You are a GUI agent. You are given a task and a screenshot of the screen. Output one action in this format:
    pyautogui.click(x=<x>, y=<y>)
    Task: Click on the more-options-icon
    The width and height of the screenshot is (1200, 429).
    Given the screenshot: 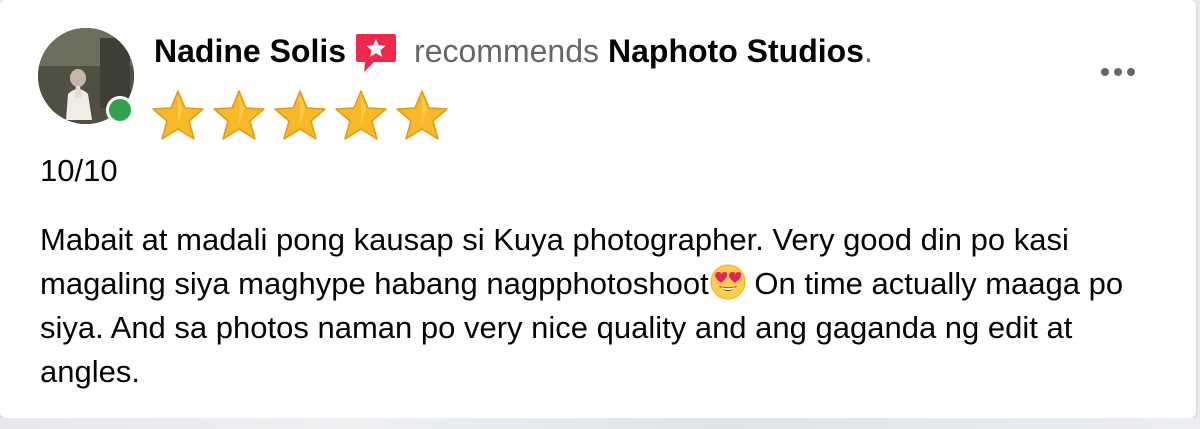 What is the action you would take?
    pyautogui.click(x=1105, y=72)
    